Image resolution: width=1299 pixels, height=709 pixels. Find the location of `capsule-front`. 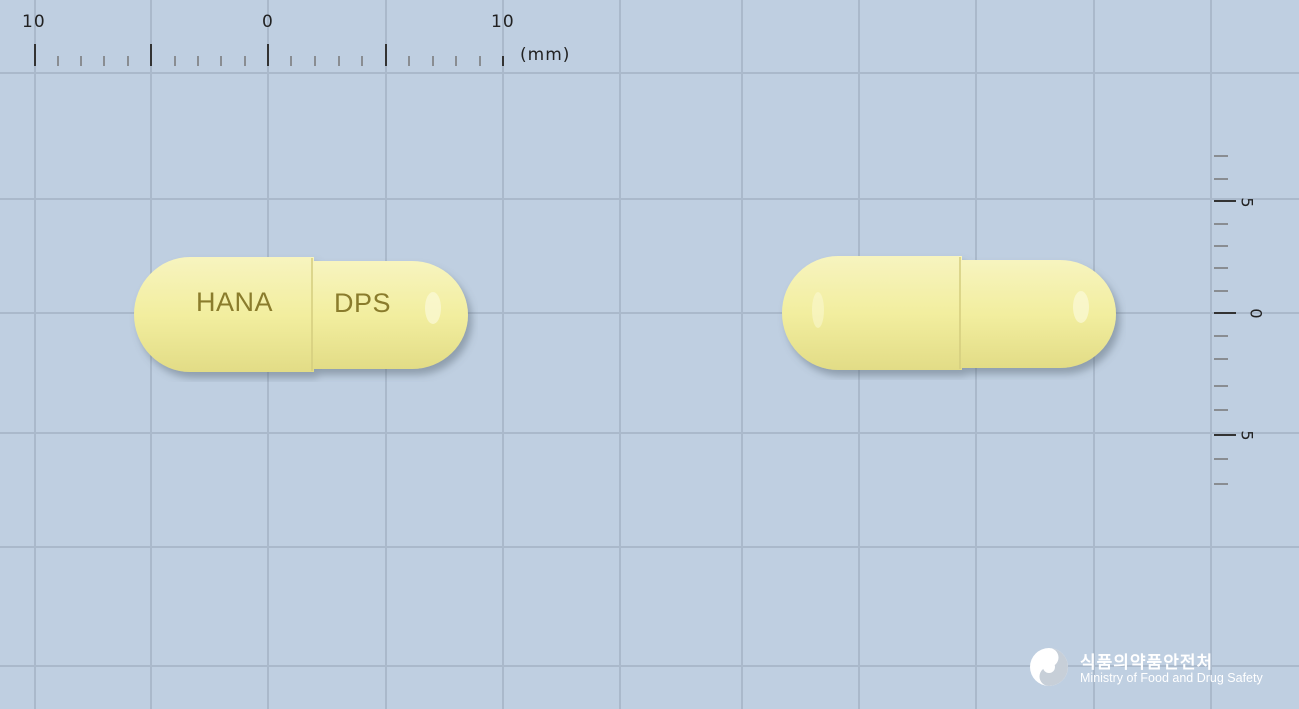

capsule-front is located at coordinates (301, 314).